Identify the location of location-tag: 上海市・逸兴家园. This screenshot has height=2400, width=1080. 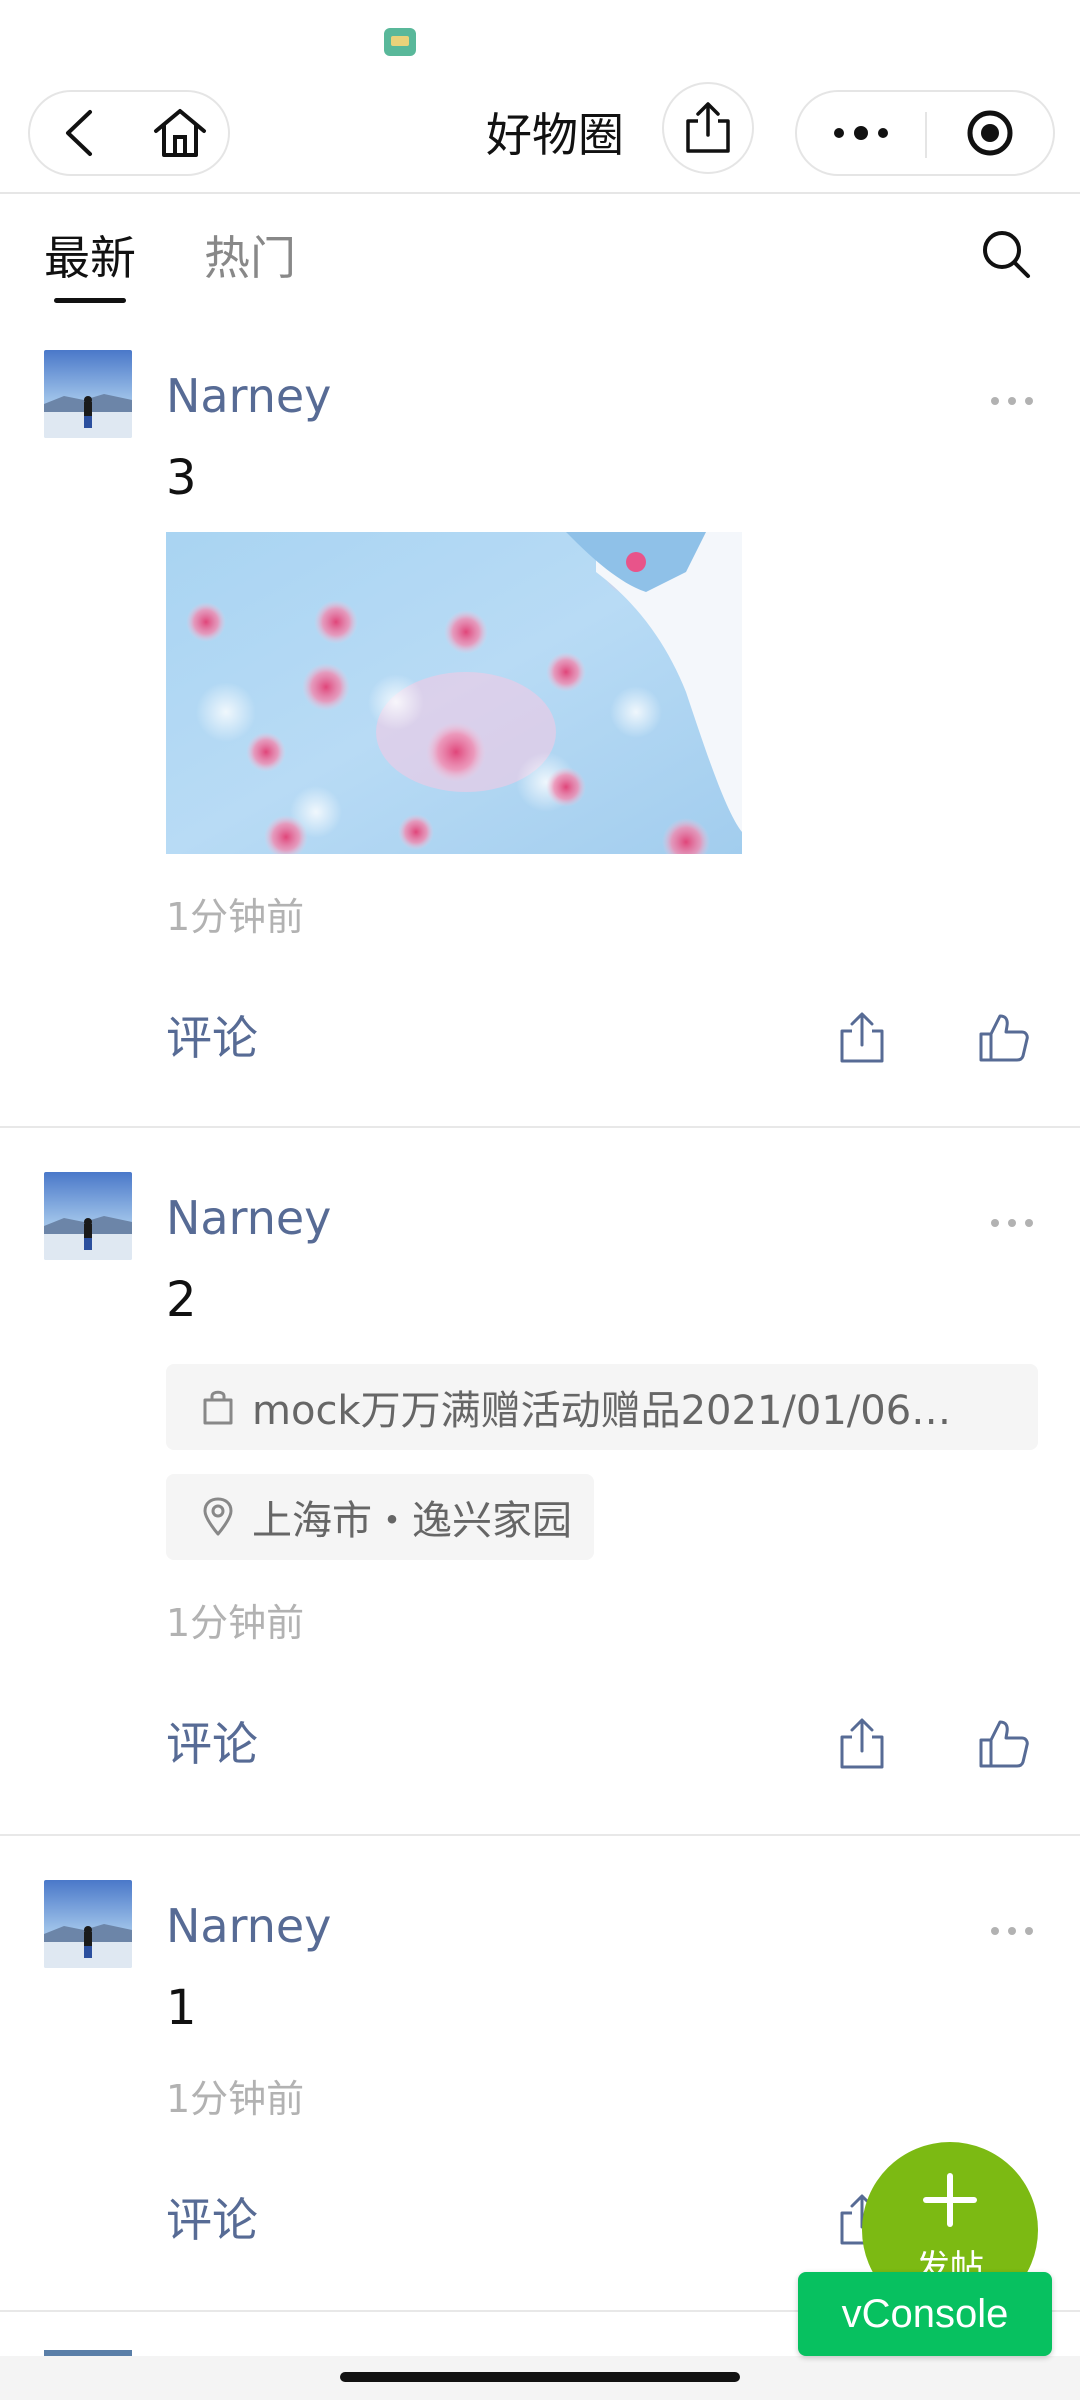
(380, 1517).